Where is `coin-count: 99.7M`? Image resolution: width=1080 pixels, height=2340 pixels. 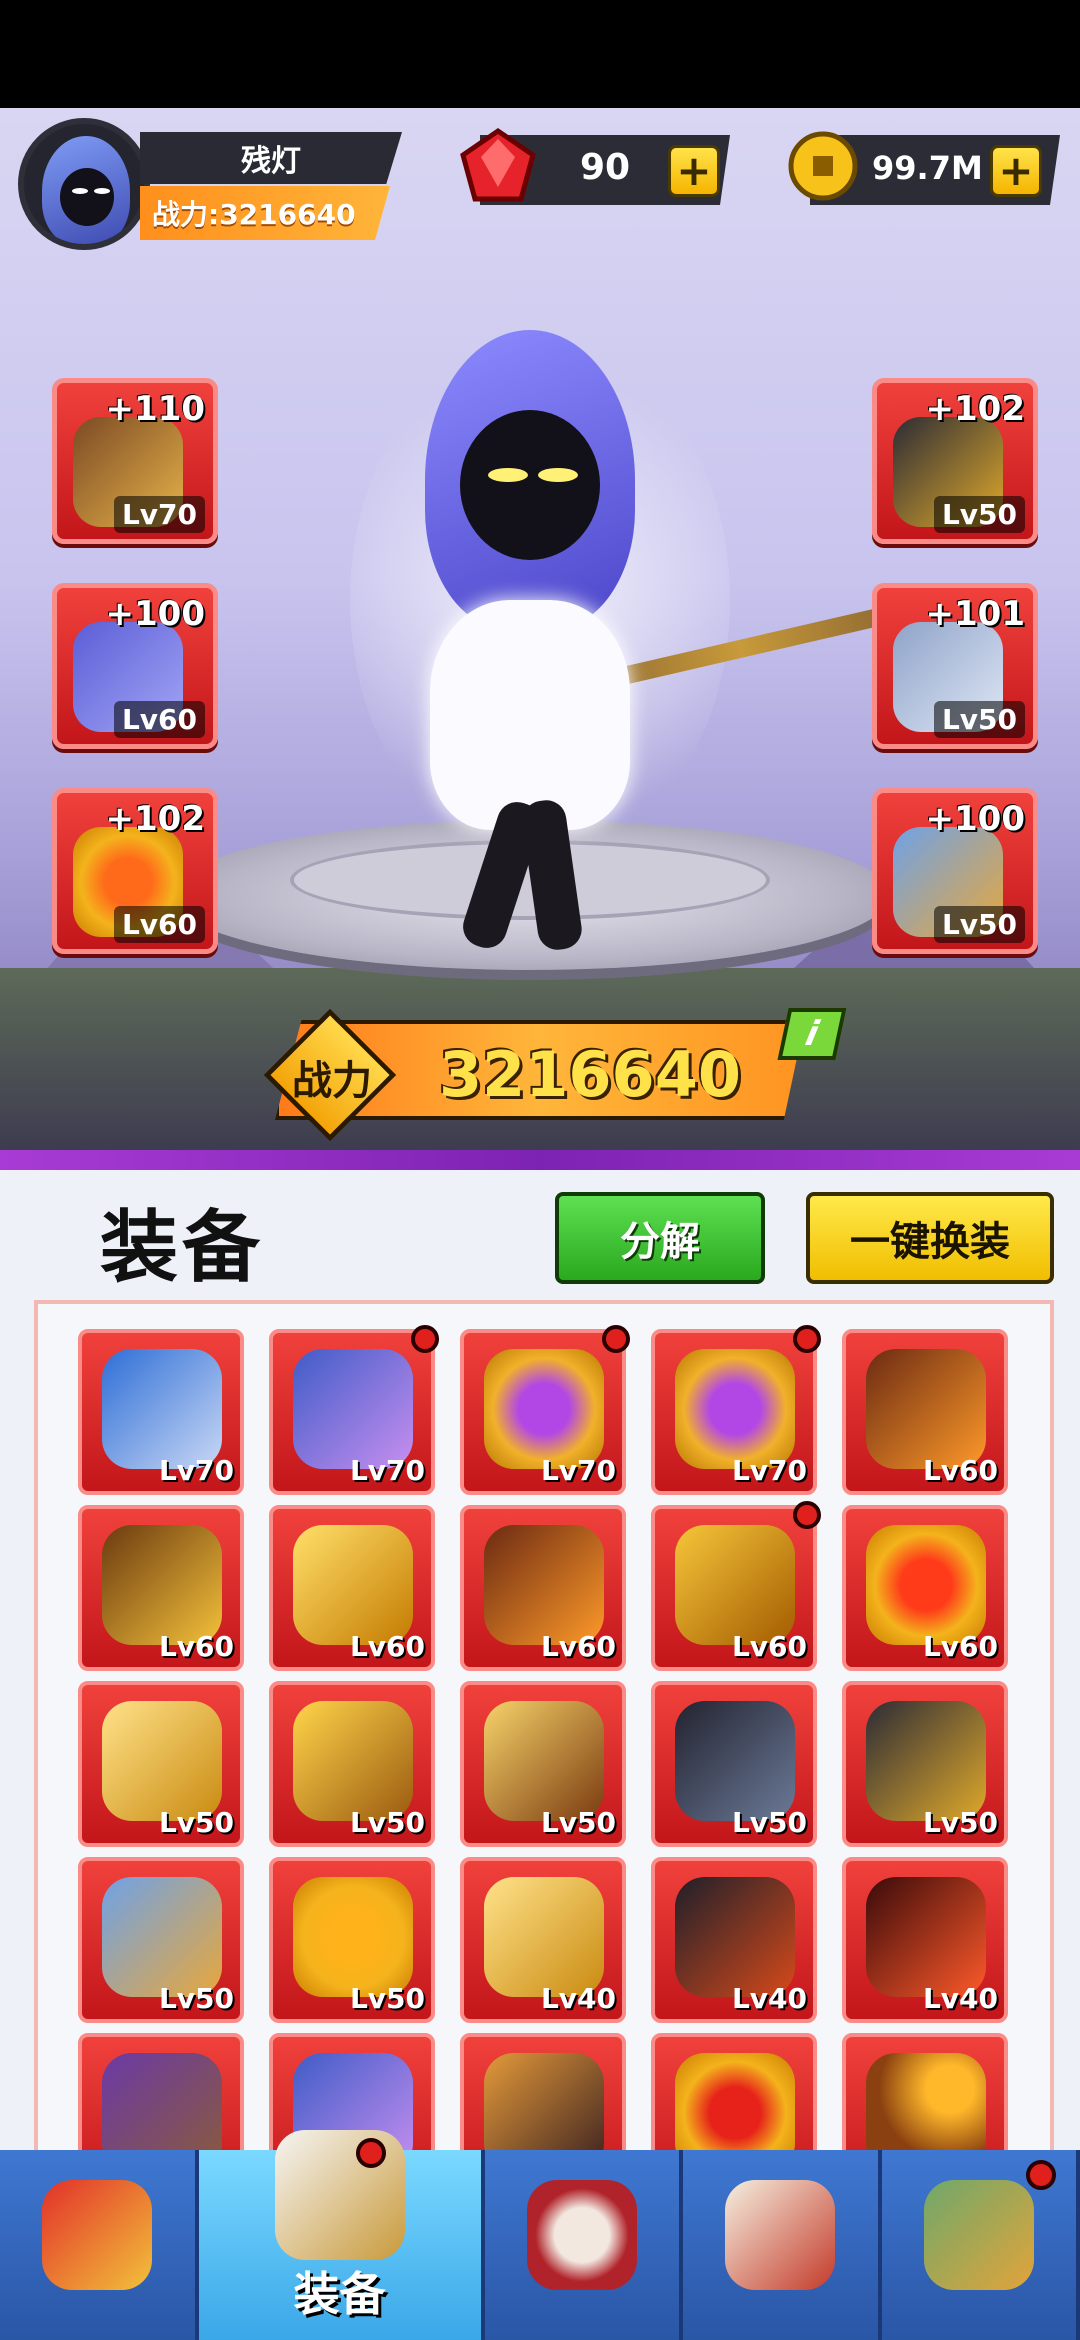 coin-count: 99.7M is located at coordinates (927, 168).